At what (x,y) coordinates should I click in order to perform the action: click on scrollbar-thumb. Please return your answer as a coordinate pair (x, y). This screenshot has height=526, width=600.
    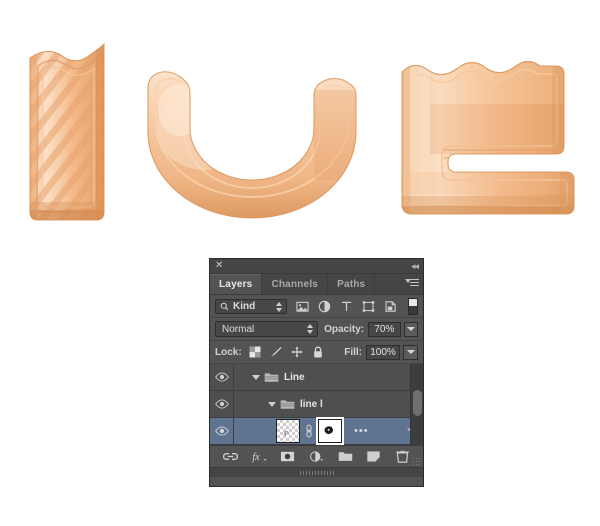
    Looking at the image, I should click on (417, 403).